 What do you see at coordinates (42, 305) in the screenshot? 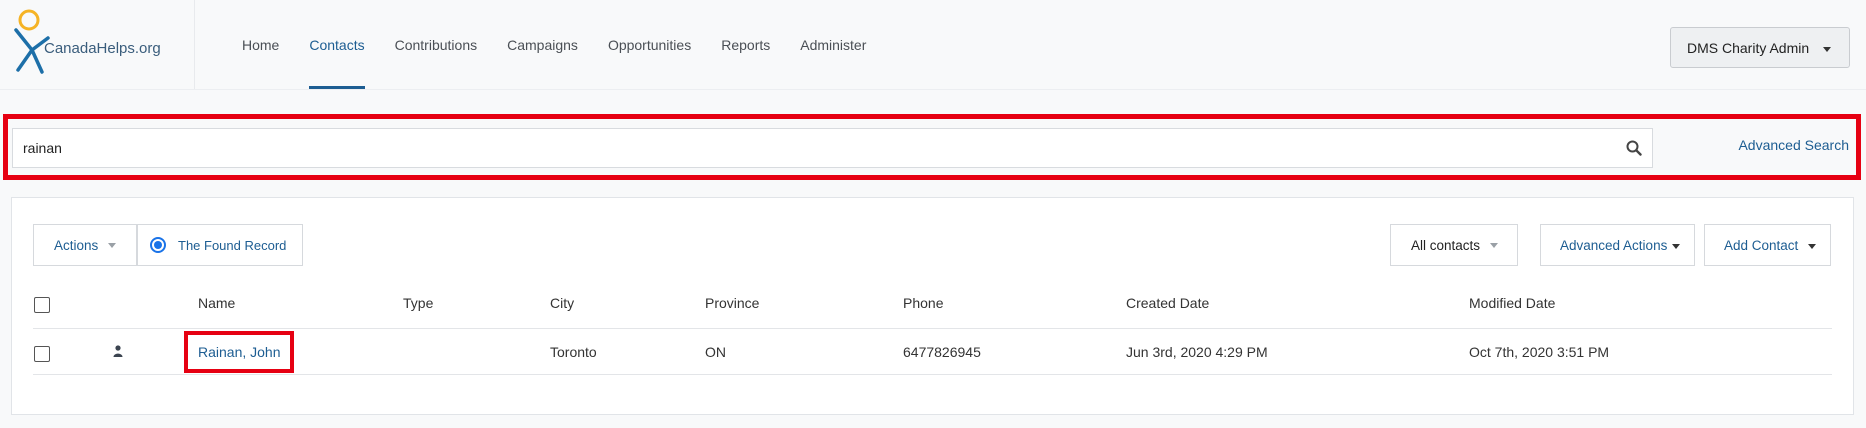
I see `select-all-checkbox` at bounding box center [42, 305].